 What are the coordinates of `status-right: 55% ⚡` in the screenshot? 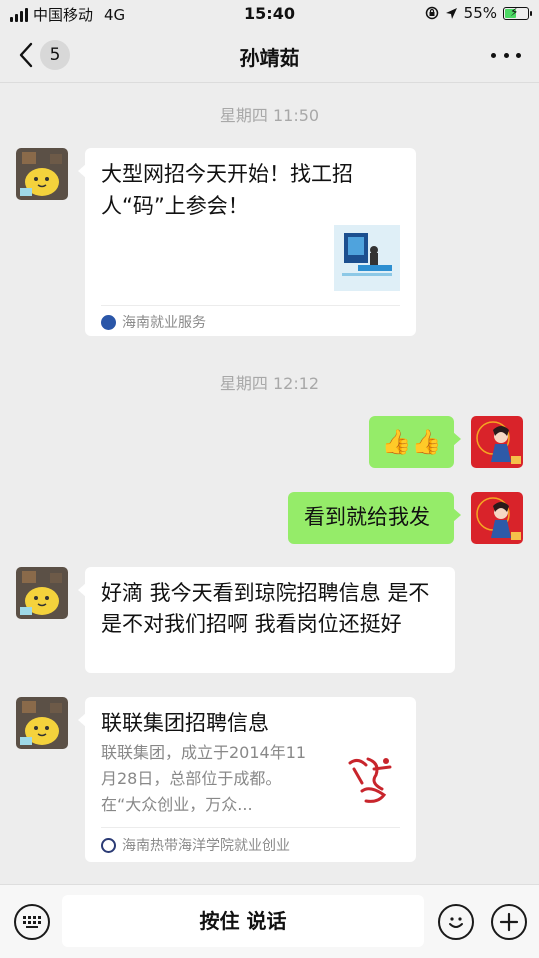 It's located at (478, 13).